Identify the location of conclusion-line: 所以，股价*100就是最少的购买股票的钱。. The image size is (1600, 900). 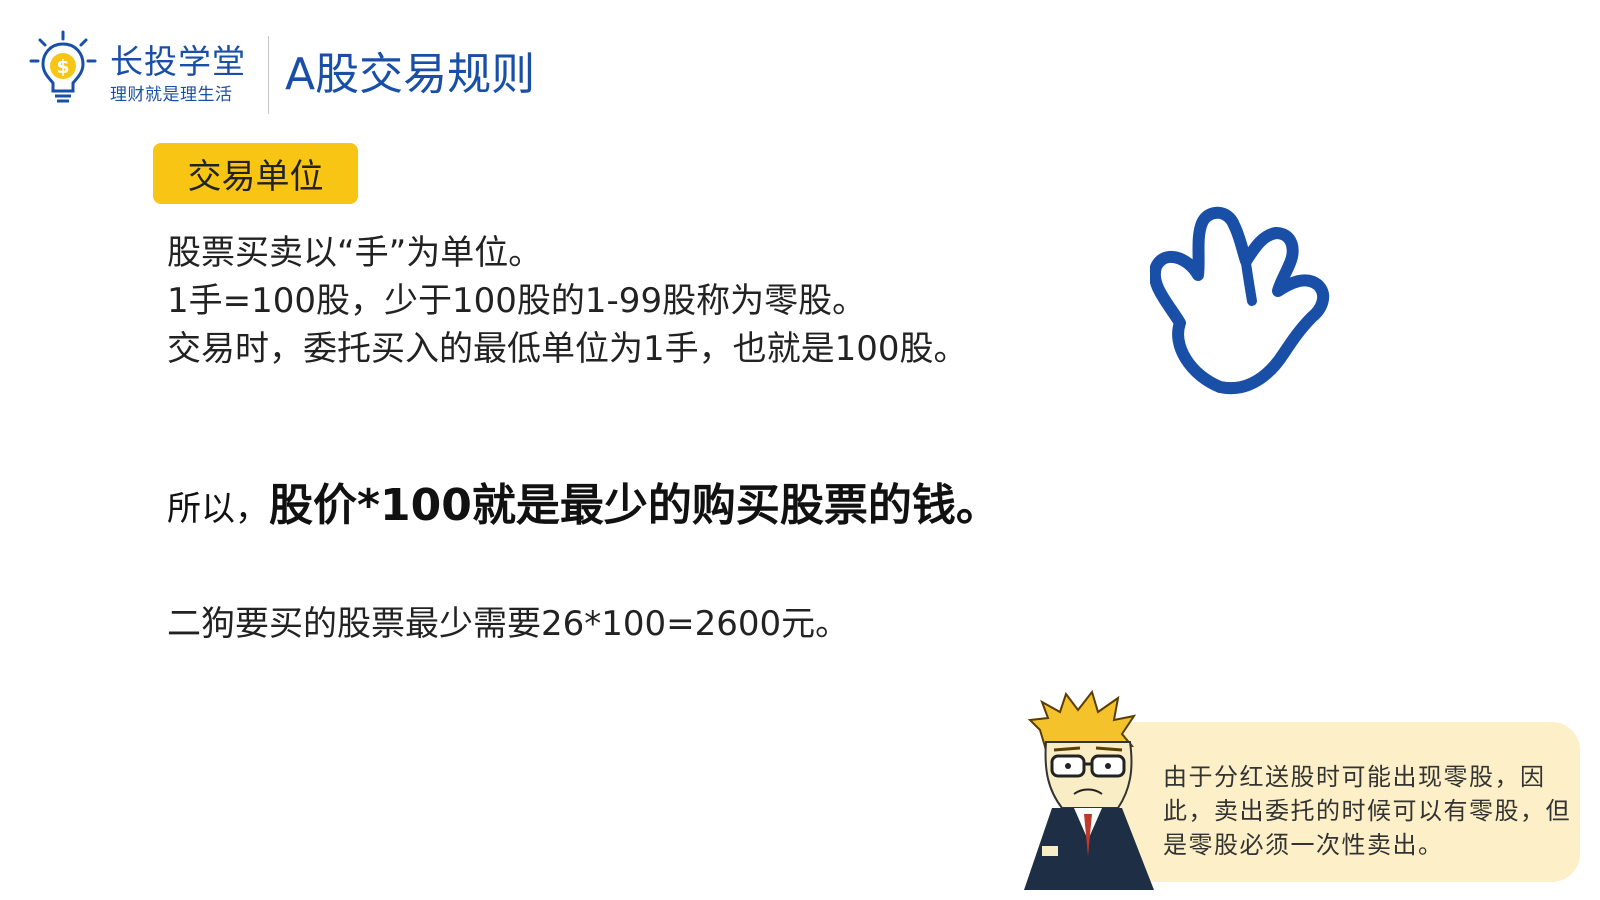
(583, 510).